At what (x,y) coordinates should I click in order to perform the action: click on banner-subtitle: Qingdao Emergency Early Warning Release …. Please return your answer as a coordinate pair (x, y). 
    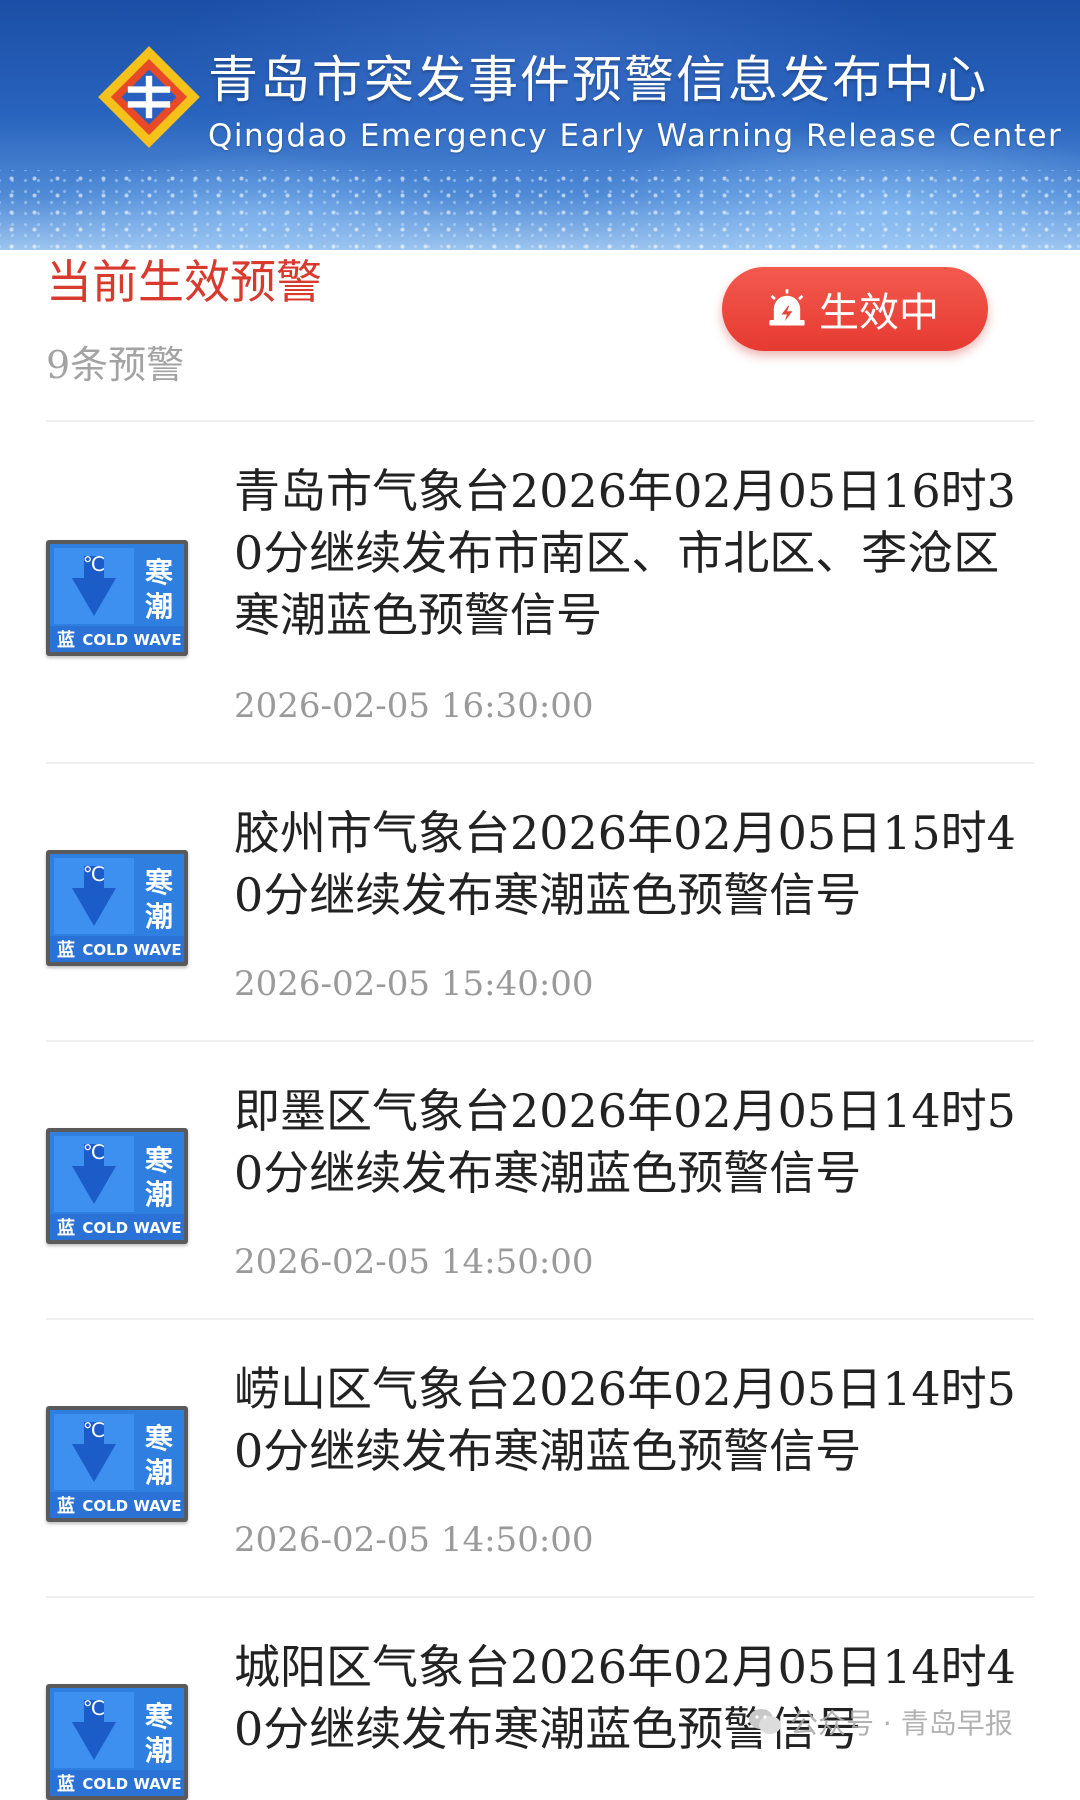
    Looking at the image, I should click on (635, 136).